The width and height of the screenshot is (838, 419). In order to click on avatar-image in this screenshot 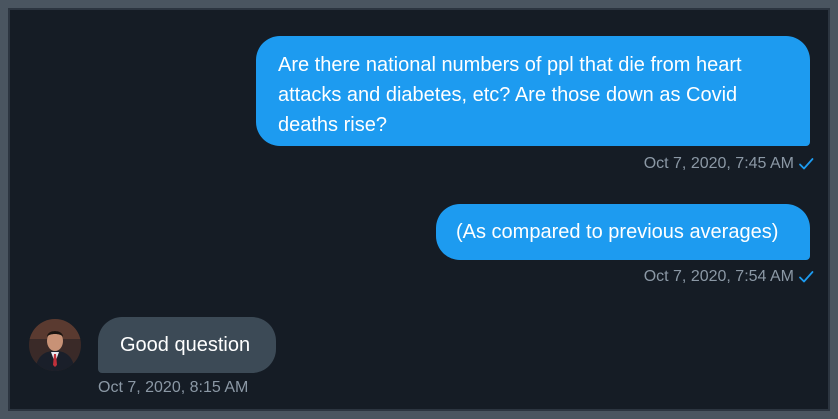, I will do `click(55, 345)`.